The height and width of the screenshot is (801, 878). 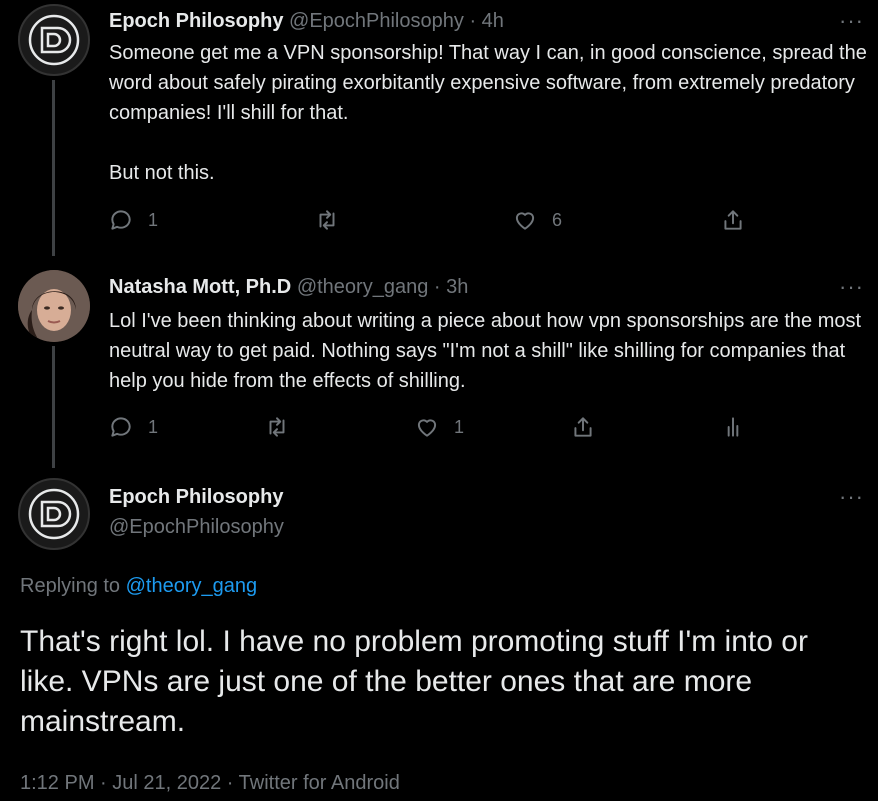 What do you see at coordinates (486, 21) in the screenshot?
I see `tweet-time: · 4h` at bounding box center [486, 21].